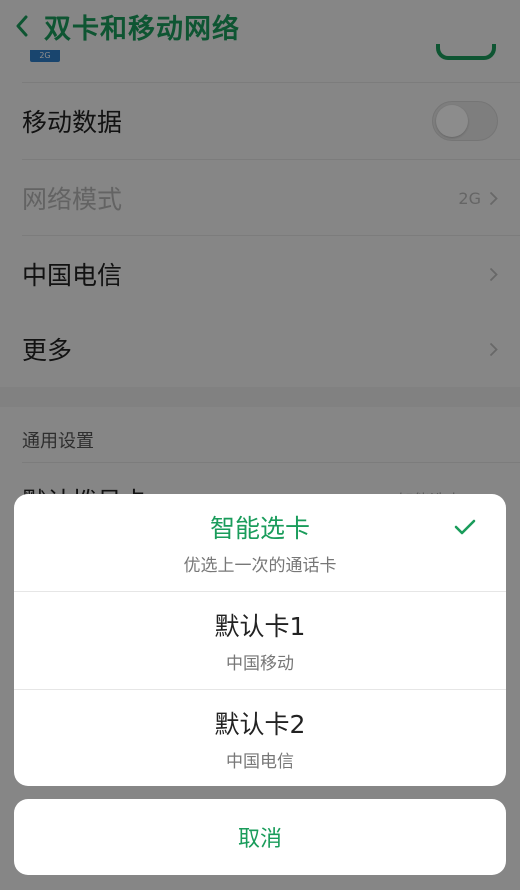 Image resolution: width=520 pixels, height=890 pixels. I want to click on option-subtitle: 中国移动, so click(260, 664).